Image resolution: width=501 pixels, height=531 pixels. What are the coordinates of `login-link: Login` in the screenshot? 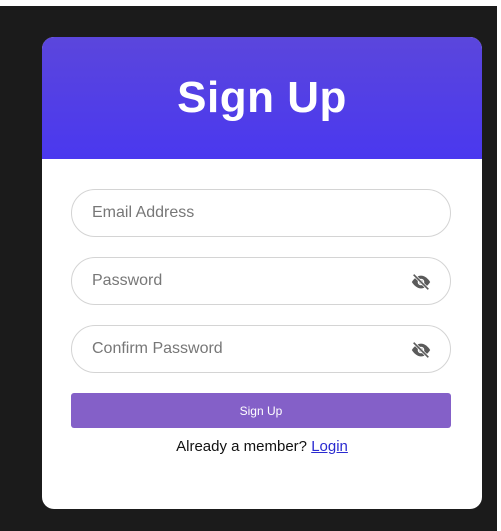 It's located at (329, 446).